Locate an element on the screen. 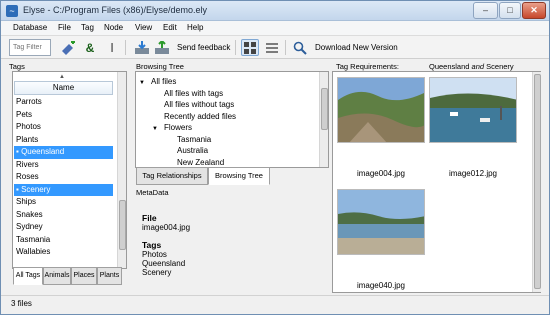  metadata-tags-heading: Tags is located at coordinates (152, 245).